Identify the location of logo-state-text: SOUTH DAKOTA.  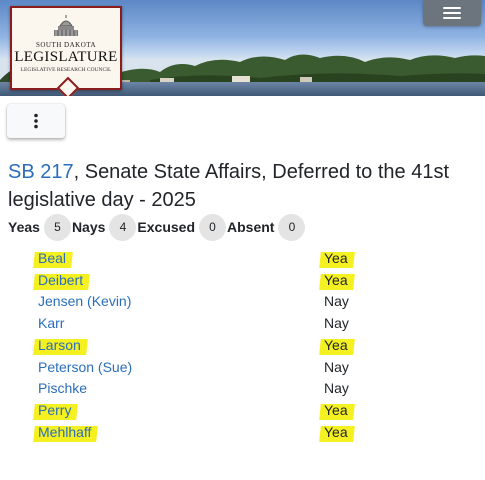
(66, 45).